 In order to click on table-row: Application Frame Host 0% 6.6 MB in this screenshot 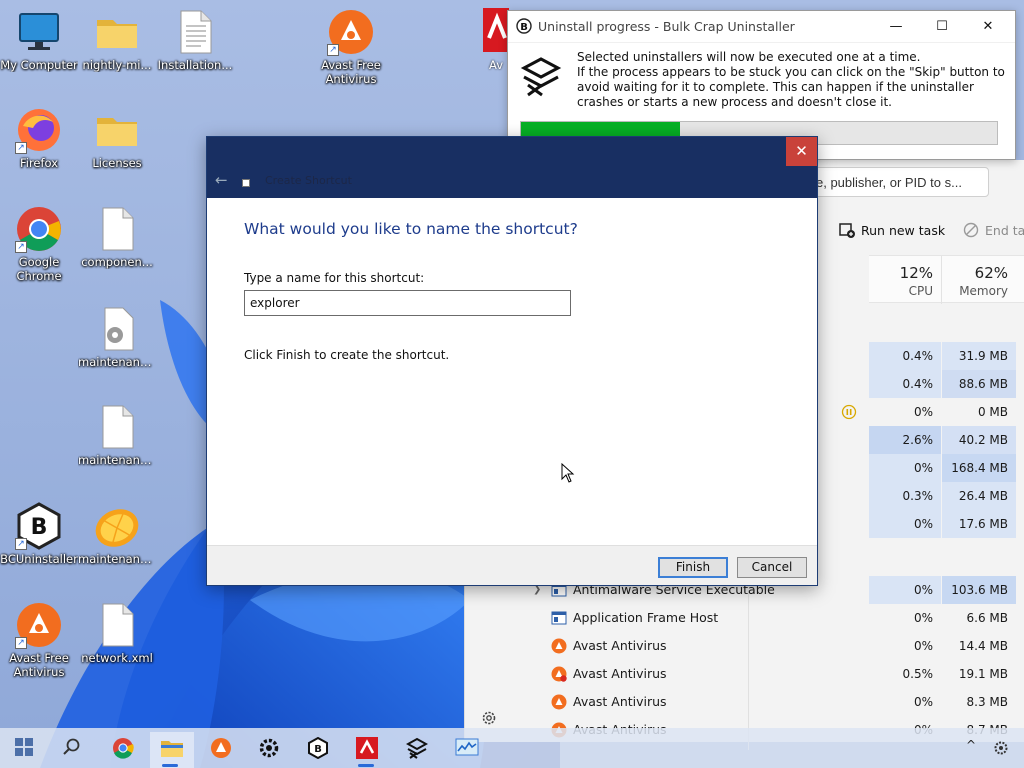, I will do `click(744, 618)`.